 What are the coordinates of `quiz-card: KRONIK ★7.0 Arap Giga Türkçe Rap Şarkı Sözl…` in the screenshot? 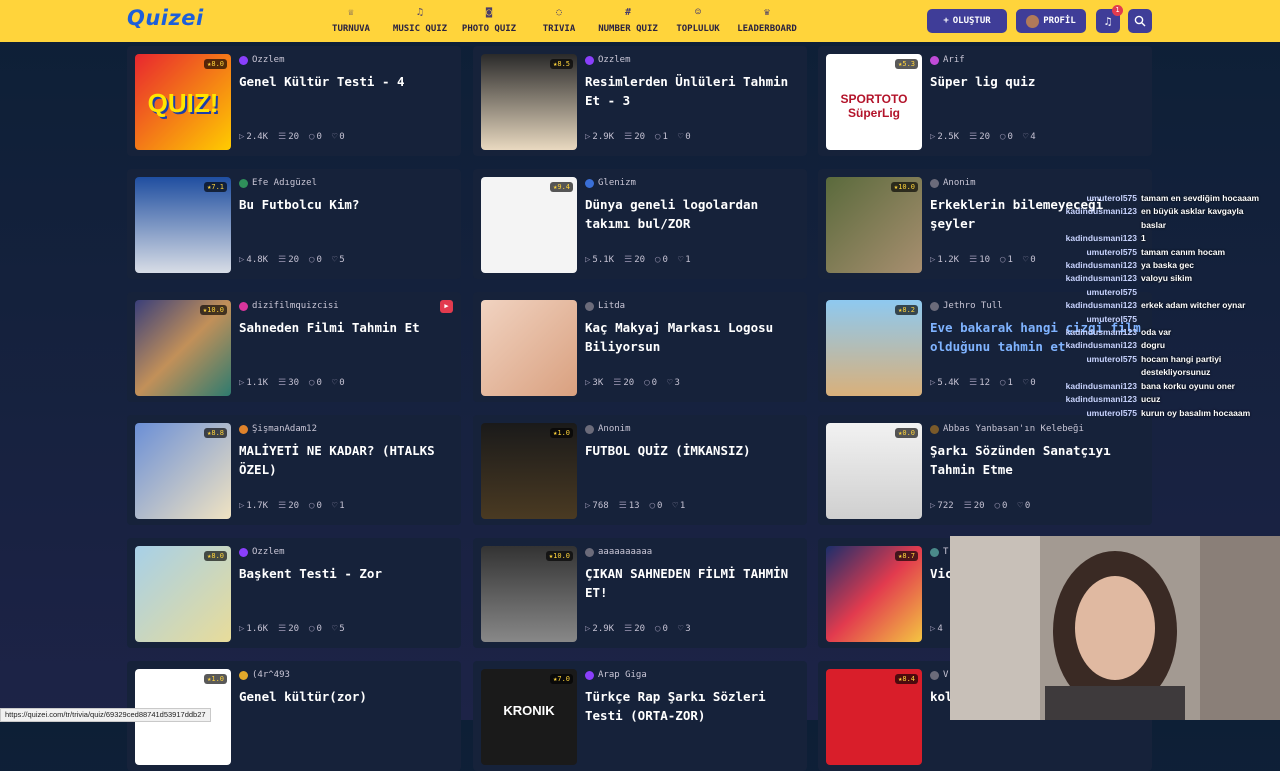 It's located at (640, 716).